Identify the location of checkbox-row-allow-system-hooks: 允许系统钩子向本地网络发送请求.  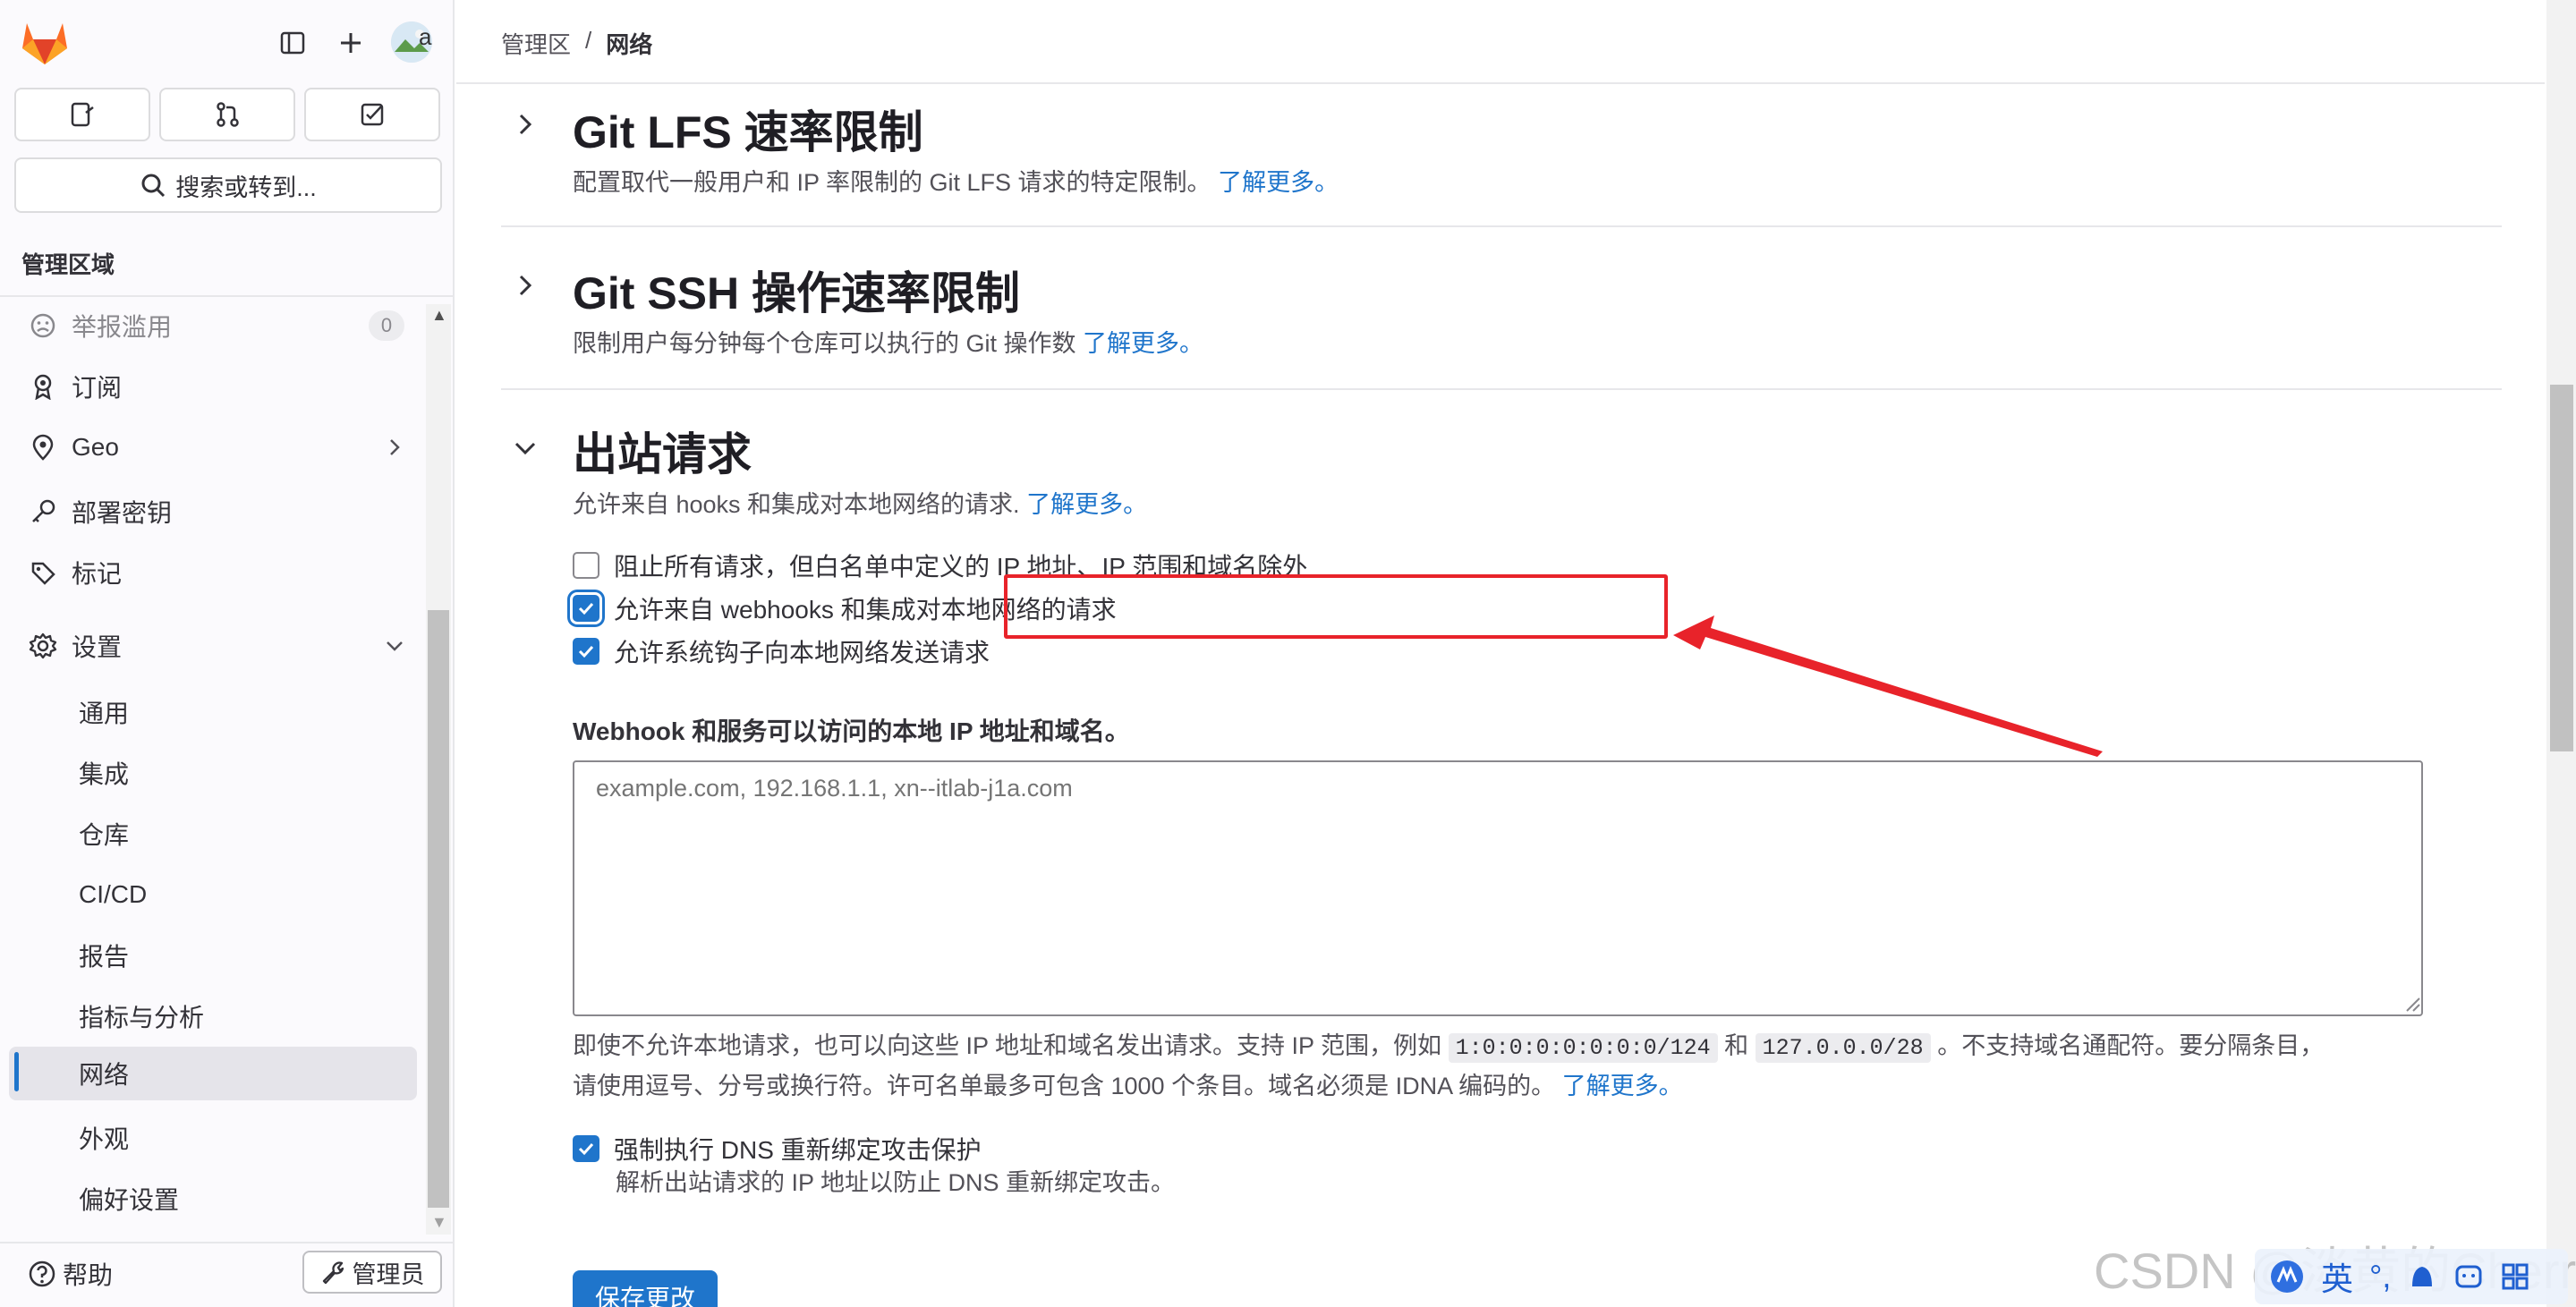
(781, 651).